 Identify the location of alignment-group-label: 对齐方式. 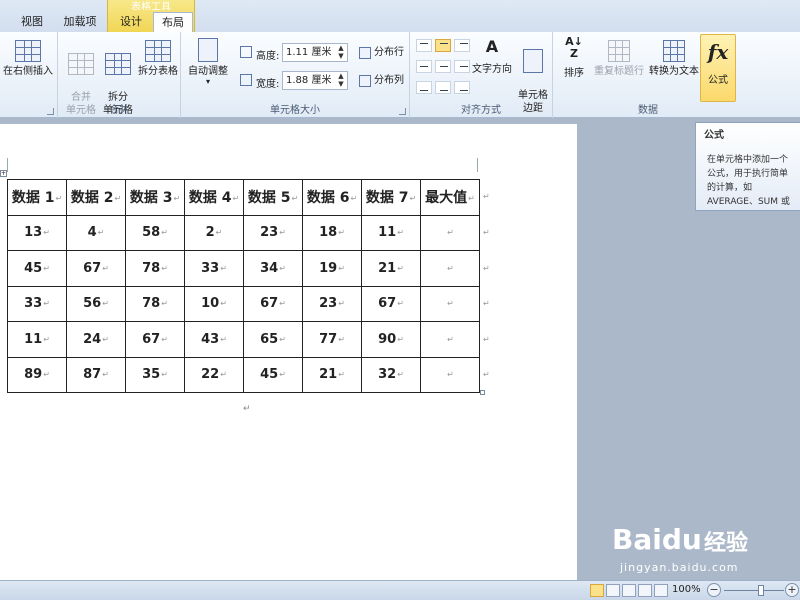
(481, 110).